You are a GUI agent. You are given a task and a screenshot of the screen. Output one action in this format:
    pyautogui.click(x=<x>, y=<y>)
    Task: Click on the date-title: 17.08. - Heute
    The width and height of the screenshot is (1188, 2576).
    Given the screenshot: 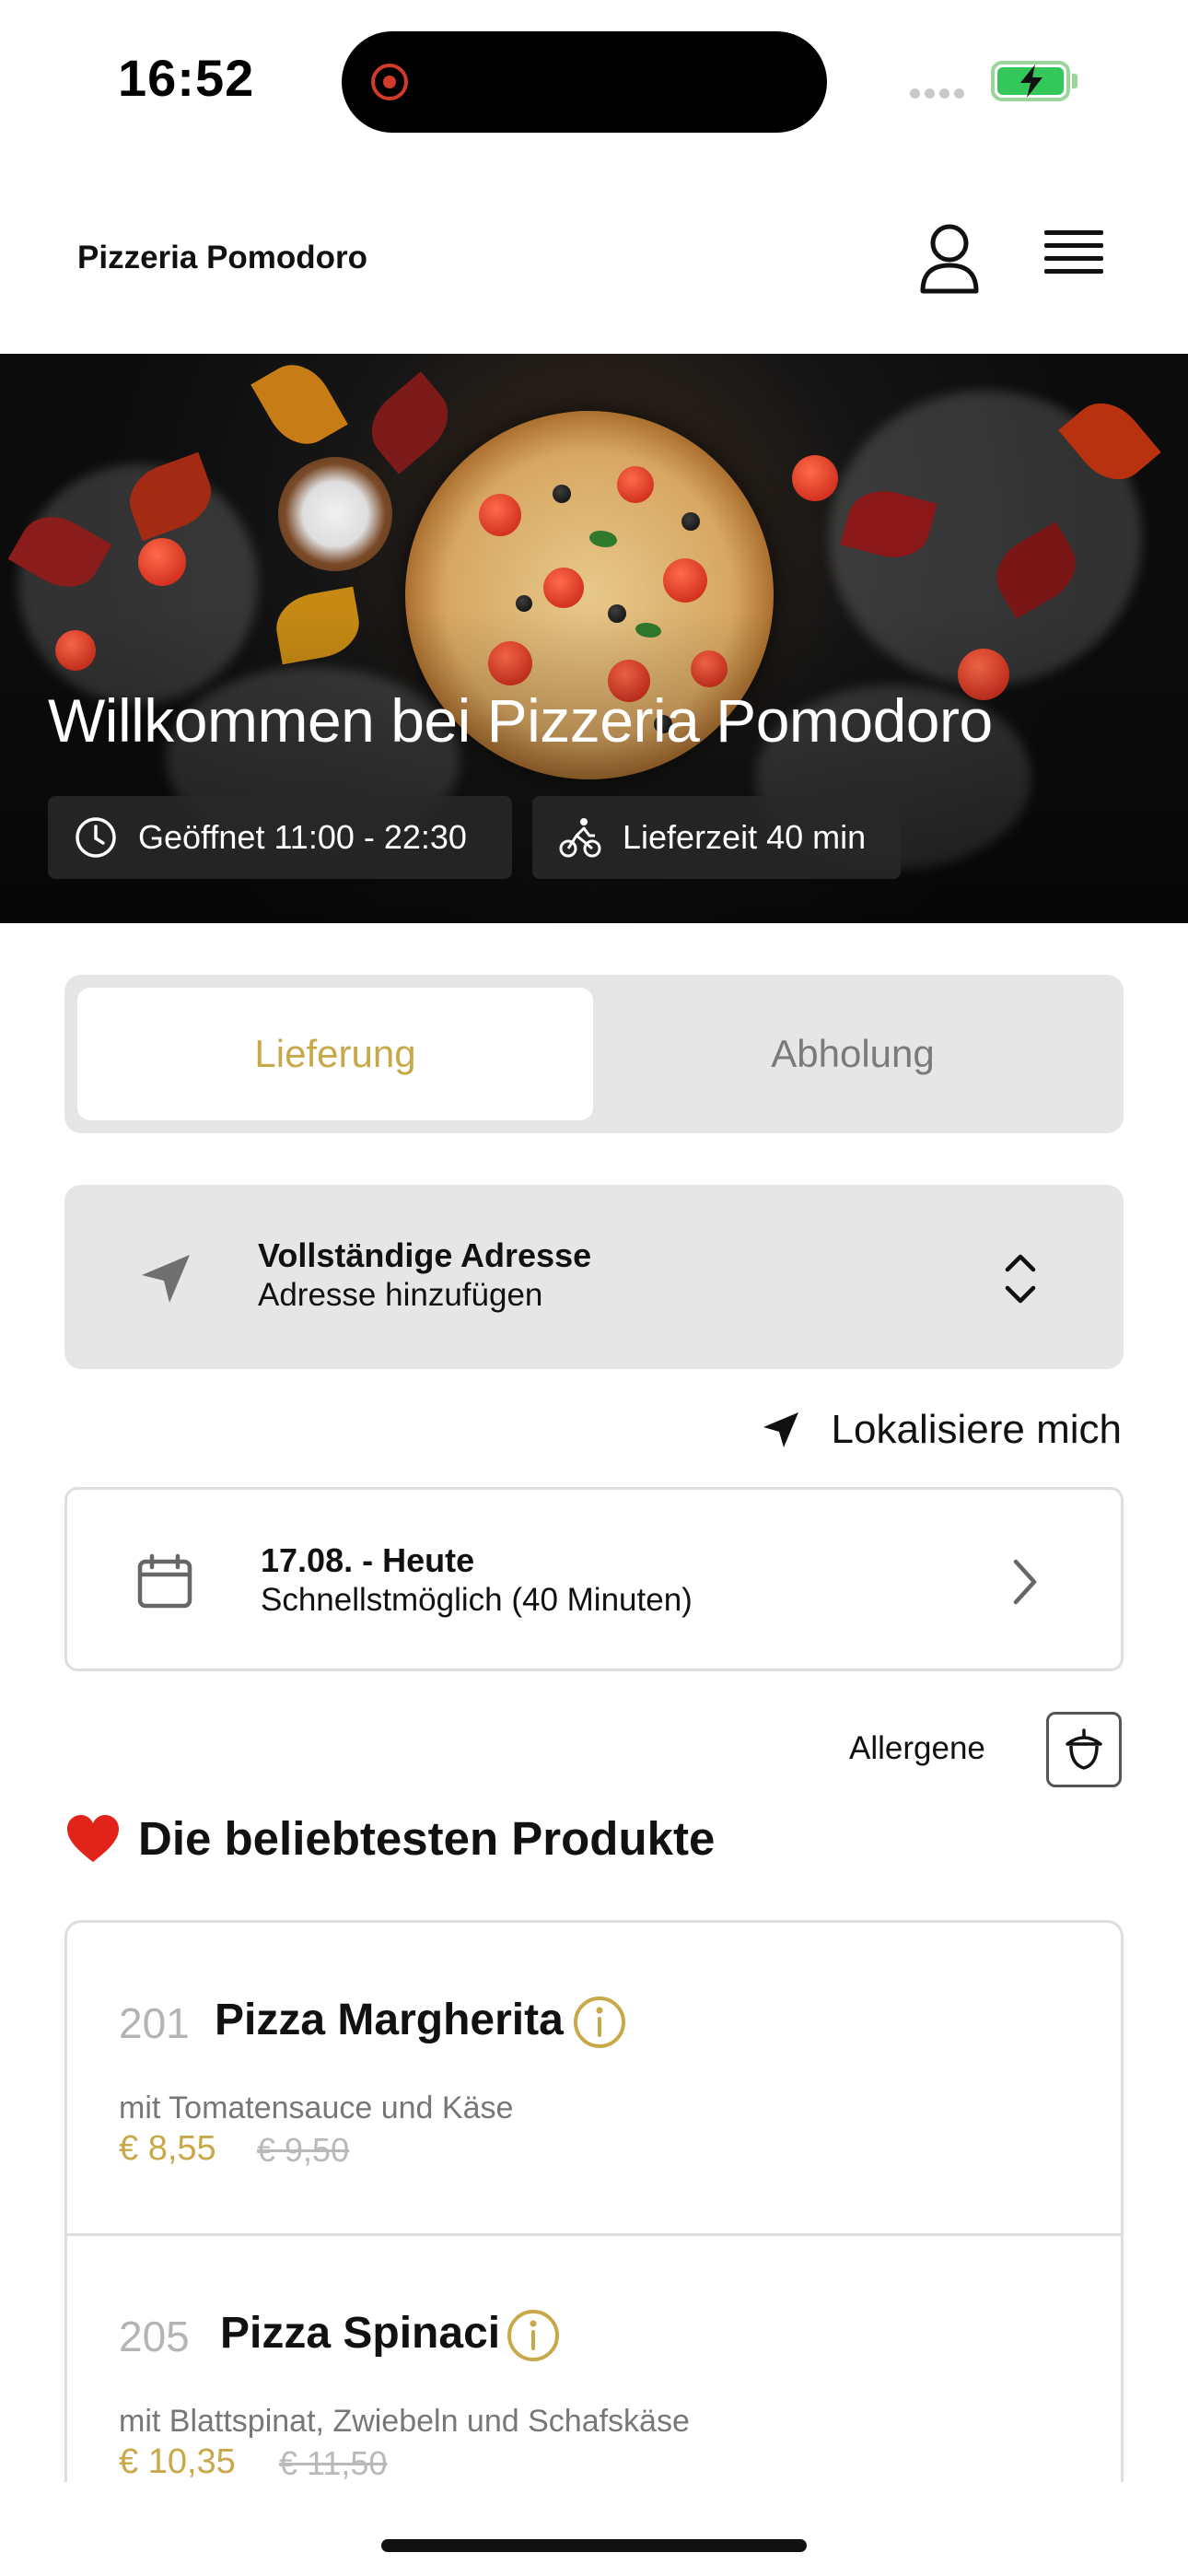 What is the action you would take?
    pyautogui.click(x=368, y=1560)
    